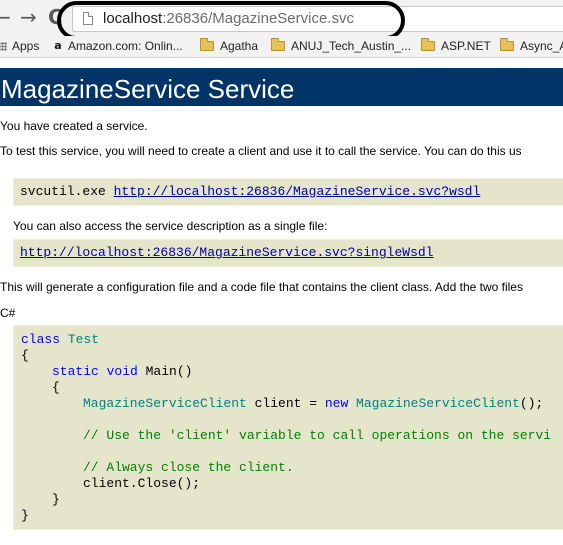  What do you see at coordinates (239, 46) in the screenshot?
I see `bookmark-label: Agatha` at bounding box center [239, 46].